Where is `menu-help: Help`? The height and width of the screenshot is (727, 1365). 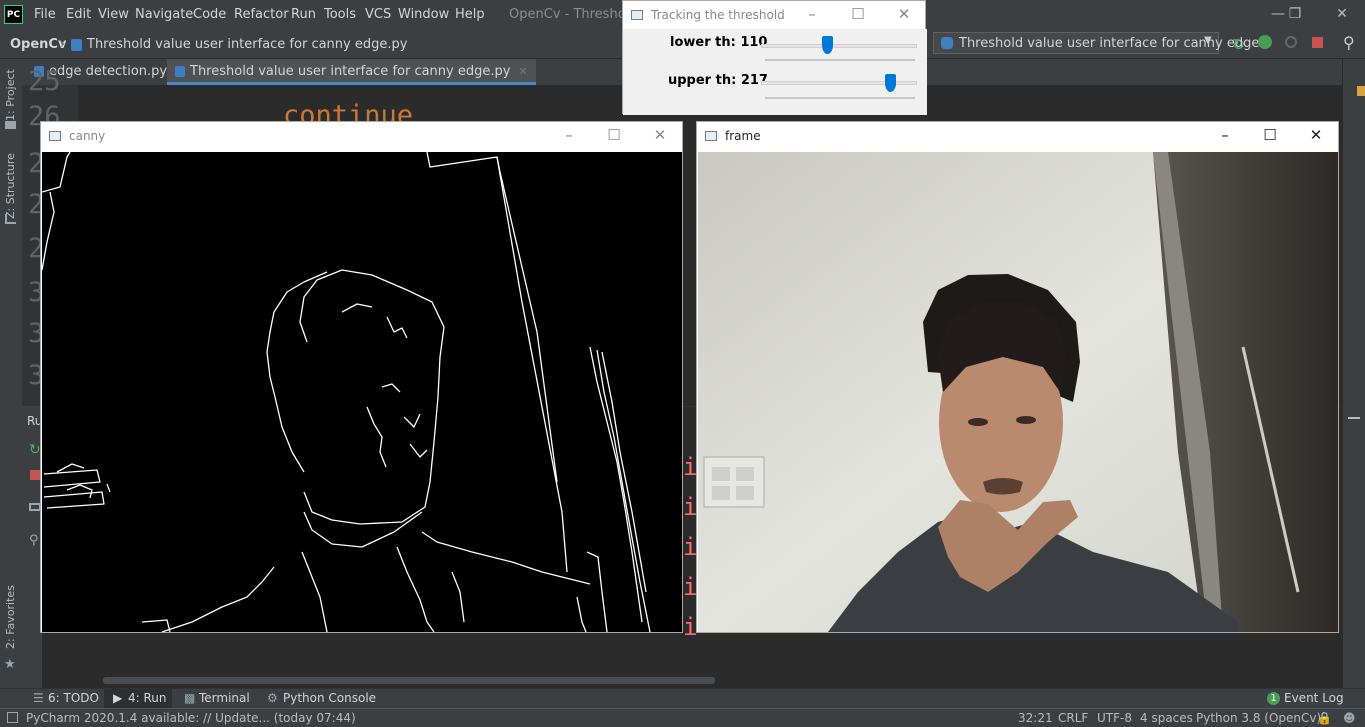
menu-help: Help is located at coordinates (470, 14).